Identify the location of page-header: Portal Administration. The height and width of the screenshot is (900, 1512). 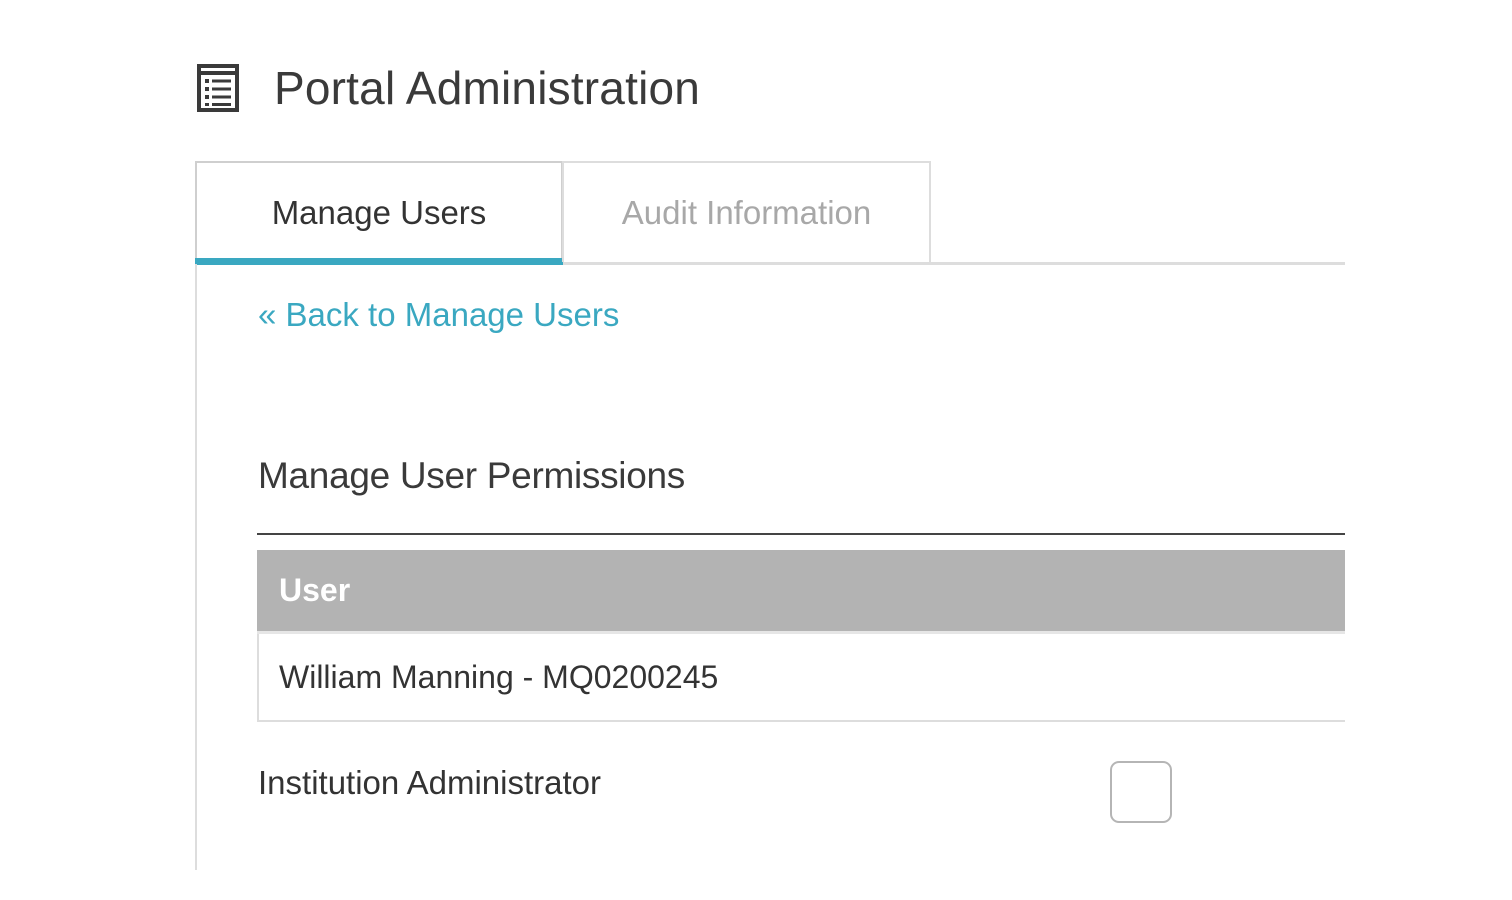
(448, 88).